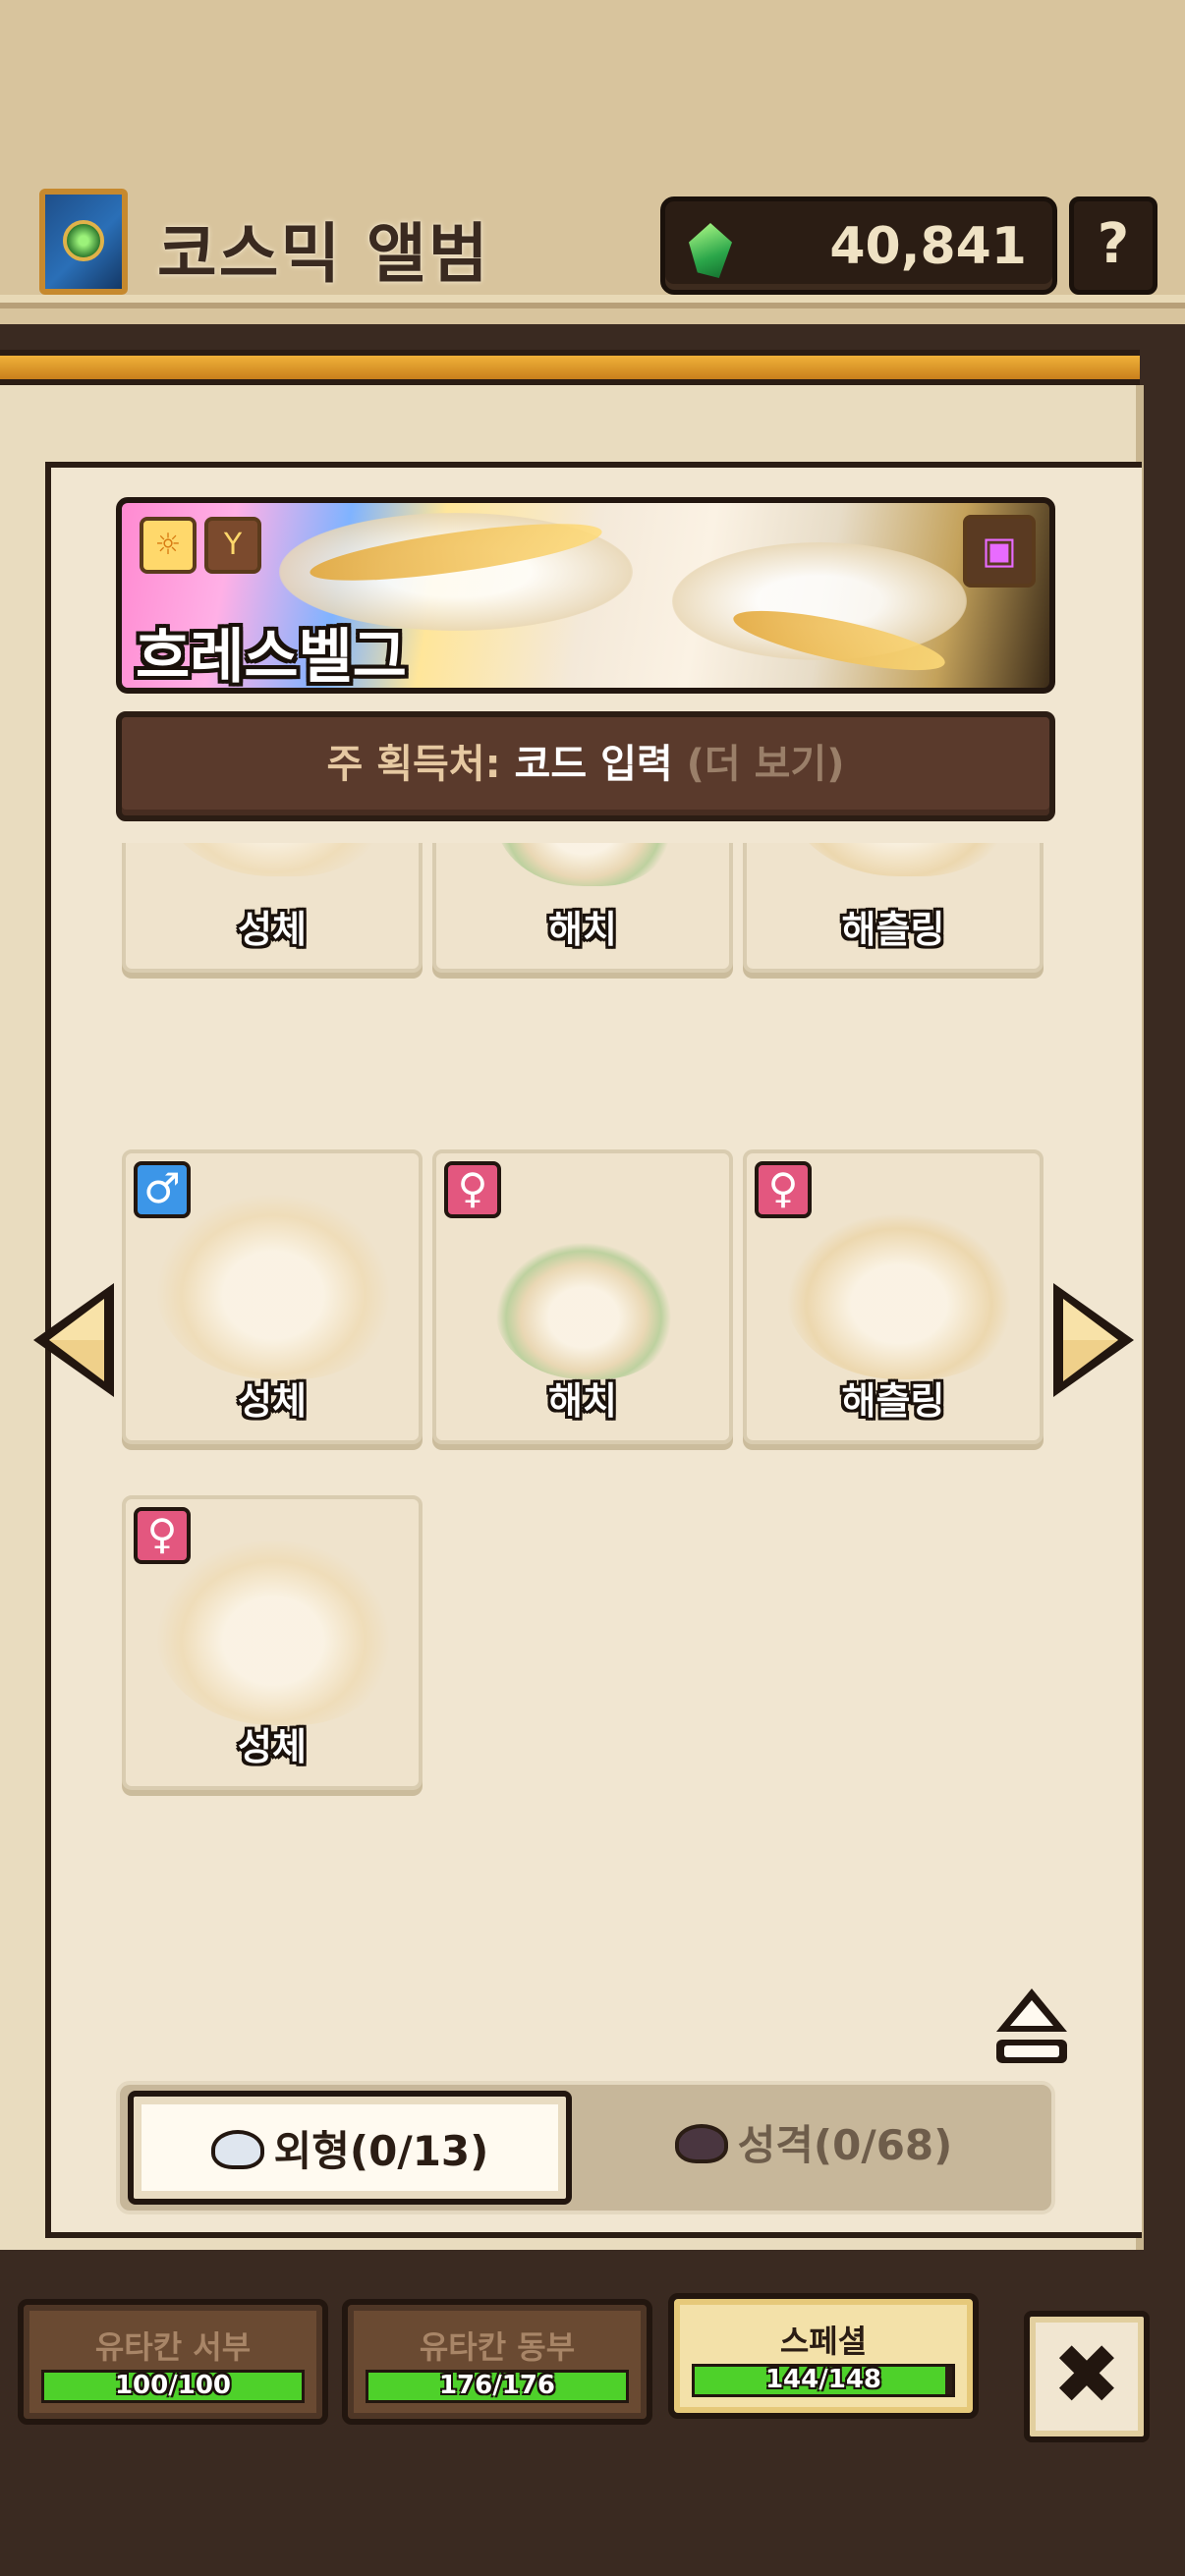  What do you see at coordinates (75, 1340) in the screenshot?
I see `previous-page-arrow-icon` at bounding box center [75, 1340].